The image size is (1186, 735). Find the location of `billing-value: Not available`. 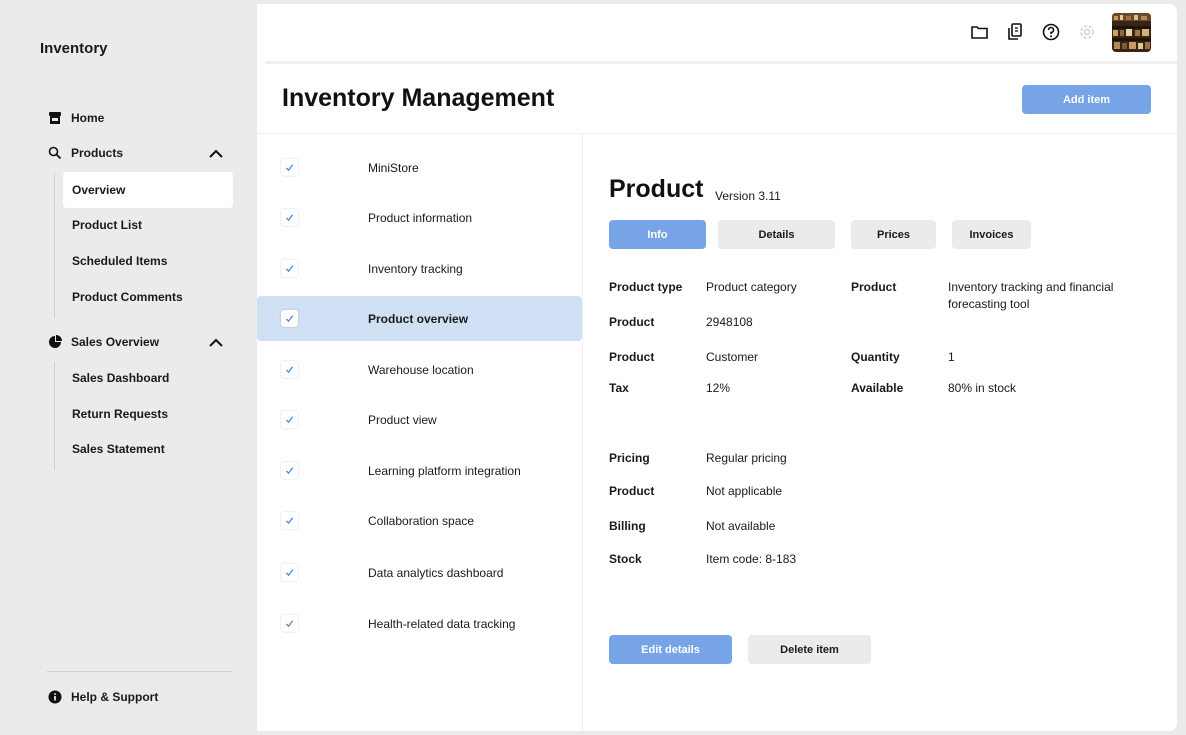

billing-value: Not available is located at coordinates (741, 526).